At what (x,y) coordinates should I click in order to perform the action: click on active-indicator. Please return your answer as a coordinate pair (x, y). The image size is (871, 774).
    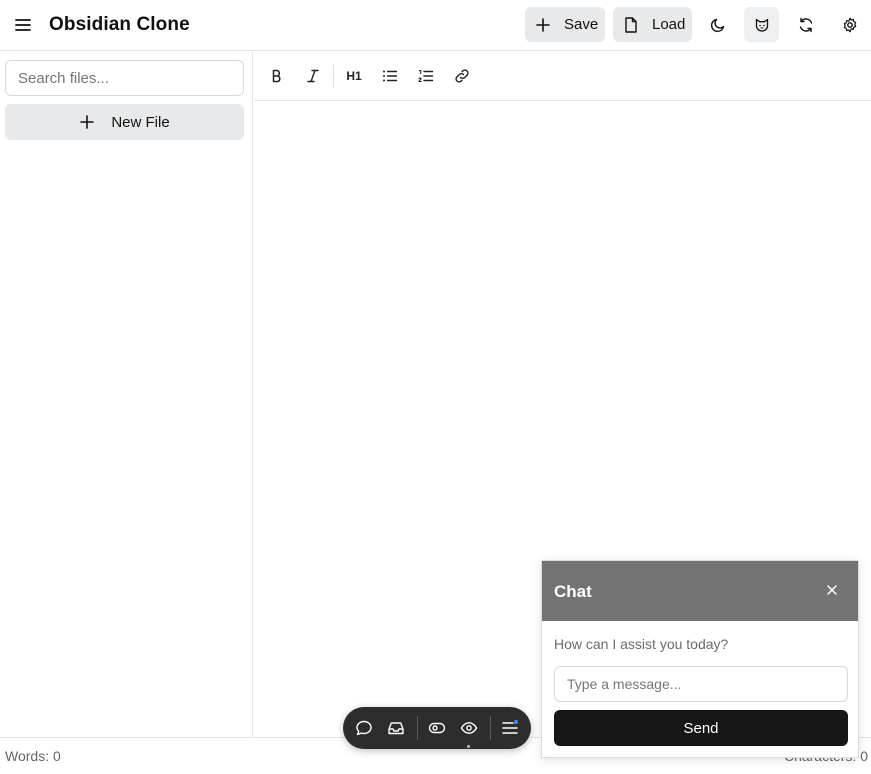
    Looking at the image, I should click on (468, 746).